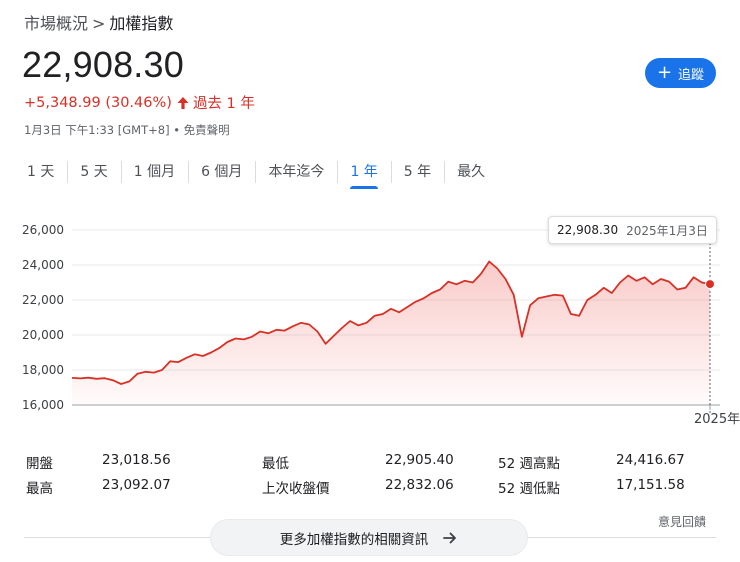 This screenshot has height=562, width=740. Describe the element at coordinates (221, 172) in the screenshot. I see `tab-6-month: 6 個月` at that location.